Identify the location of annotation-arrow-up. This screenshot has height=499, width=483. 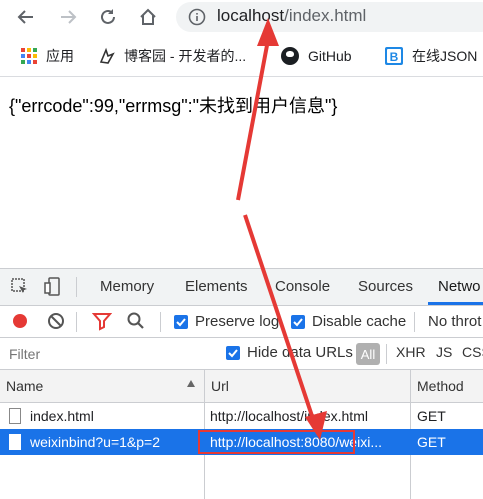
(253, 120).